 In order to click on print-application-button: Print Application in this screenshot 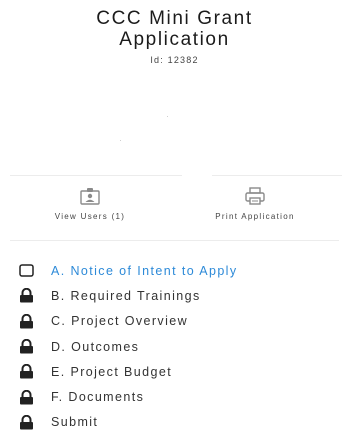, I will do `click(255, 203)`.